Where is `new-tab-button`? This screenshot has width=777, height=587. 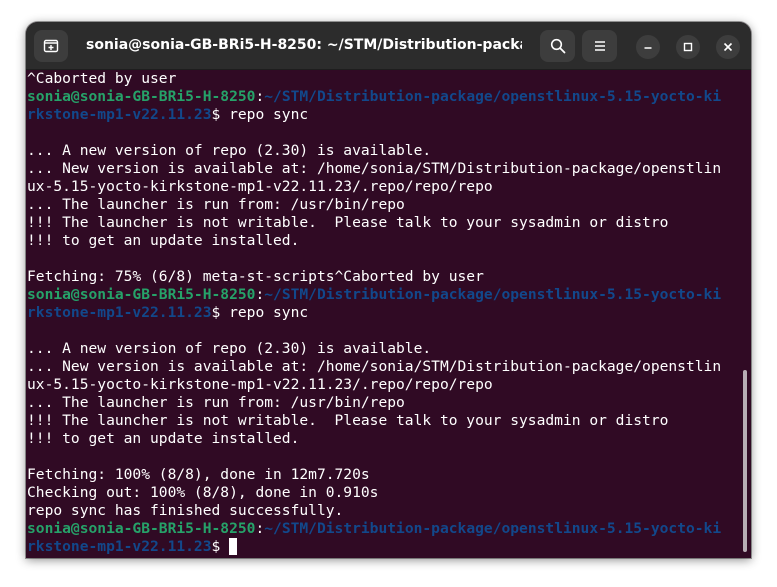 new-tab-button is located at coordinates (51, 46).